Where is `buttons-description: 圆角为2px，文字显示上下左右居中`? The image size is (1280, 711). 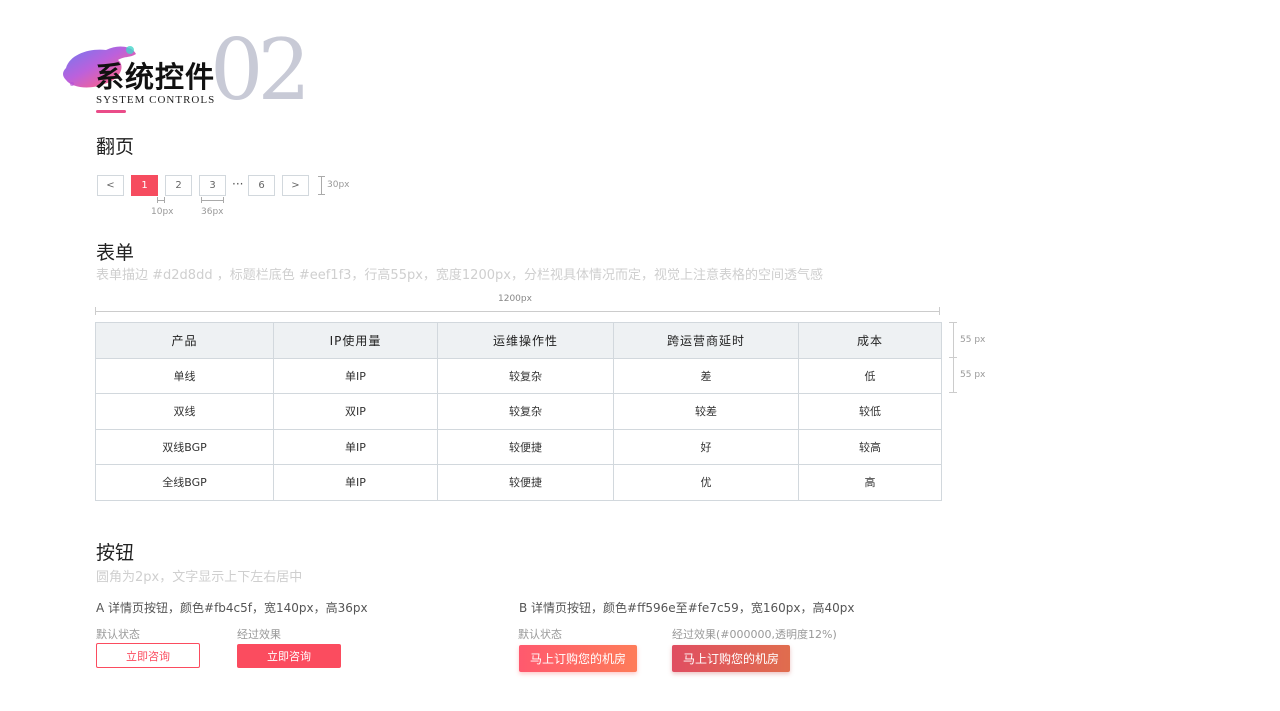 buttons-description: 圆角为2px，文字显示上下左右居中 is located at coordinates (199, 577).